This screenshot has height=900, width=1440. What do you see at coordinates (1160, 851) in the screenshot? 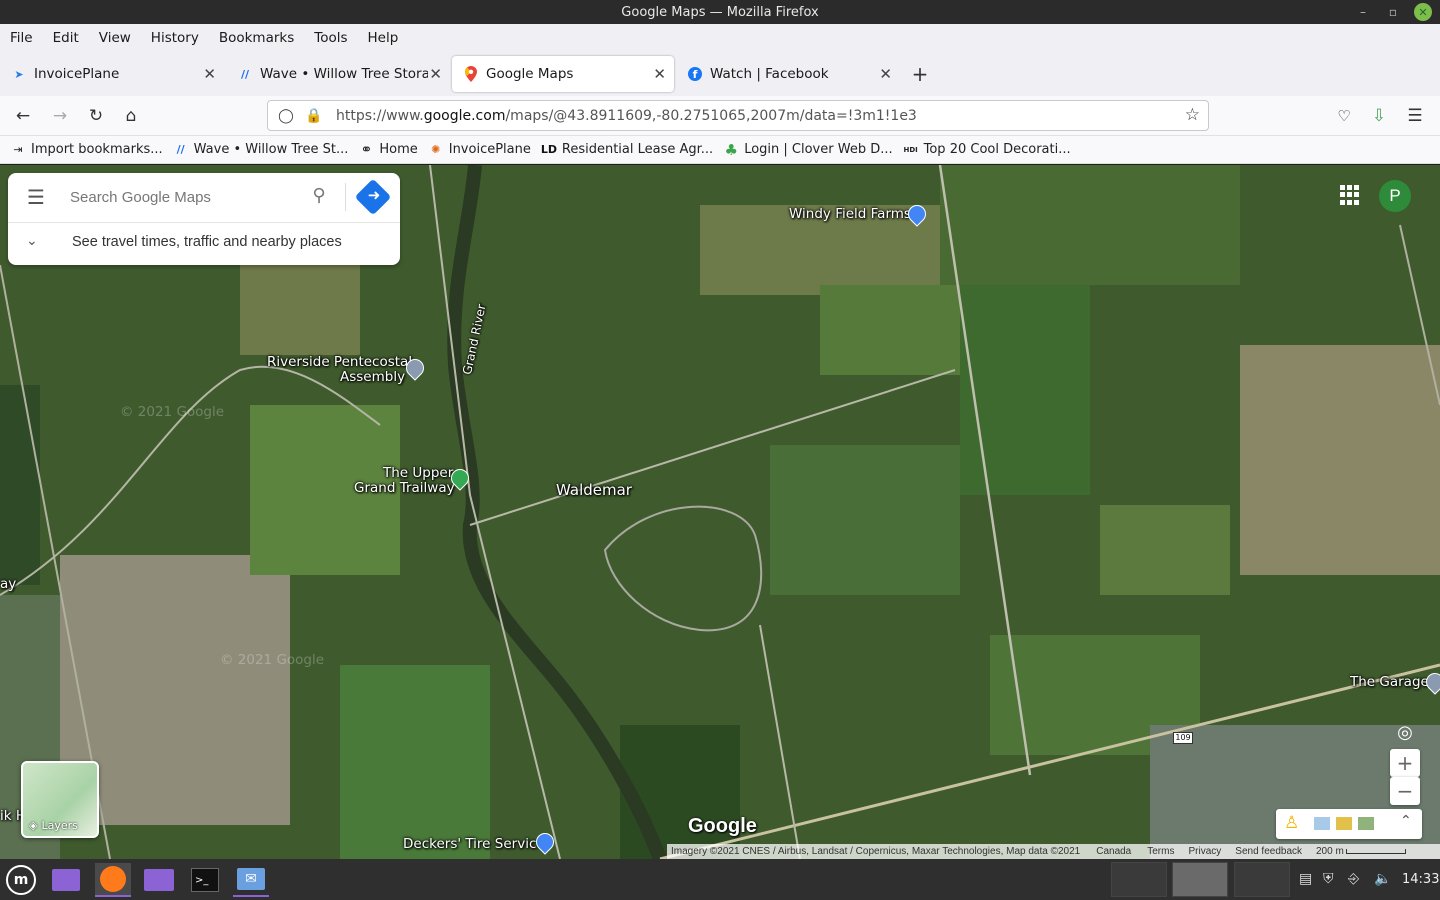
I see `terms-link: Terms` at bounding box center [1160, 851].